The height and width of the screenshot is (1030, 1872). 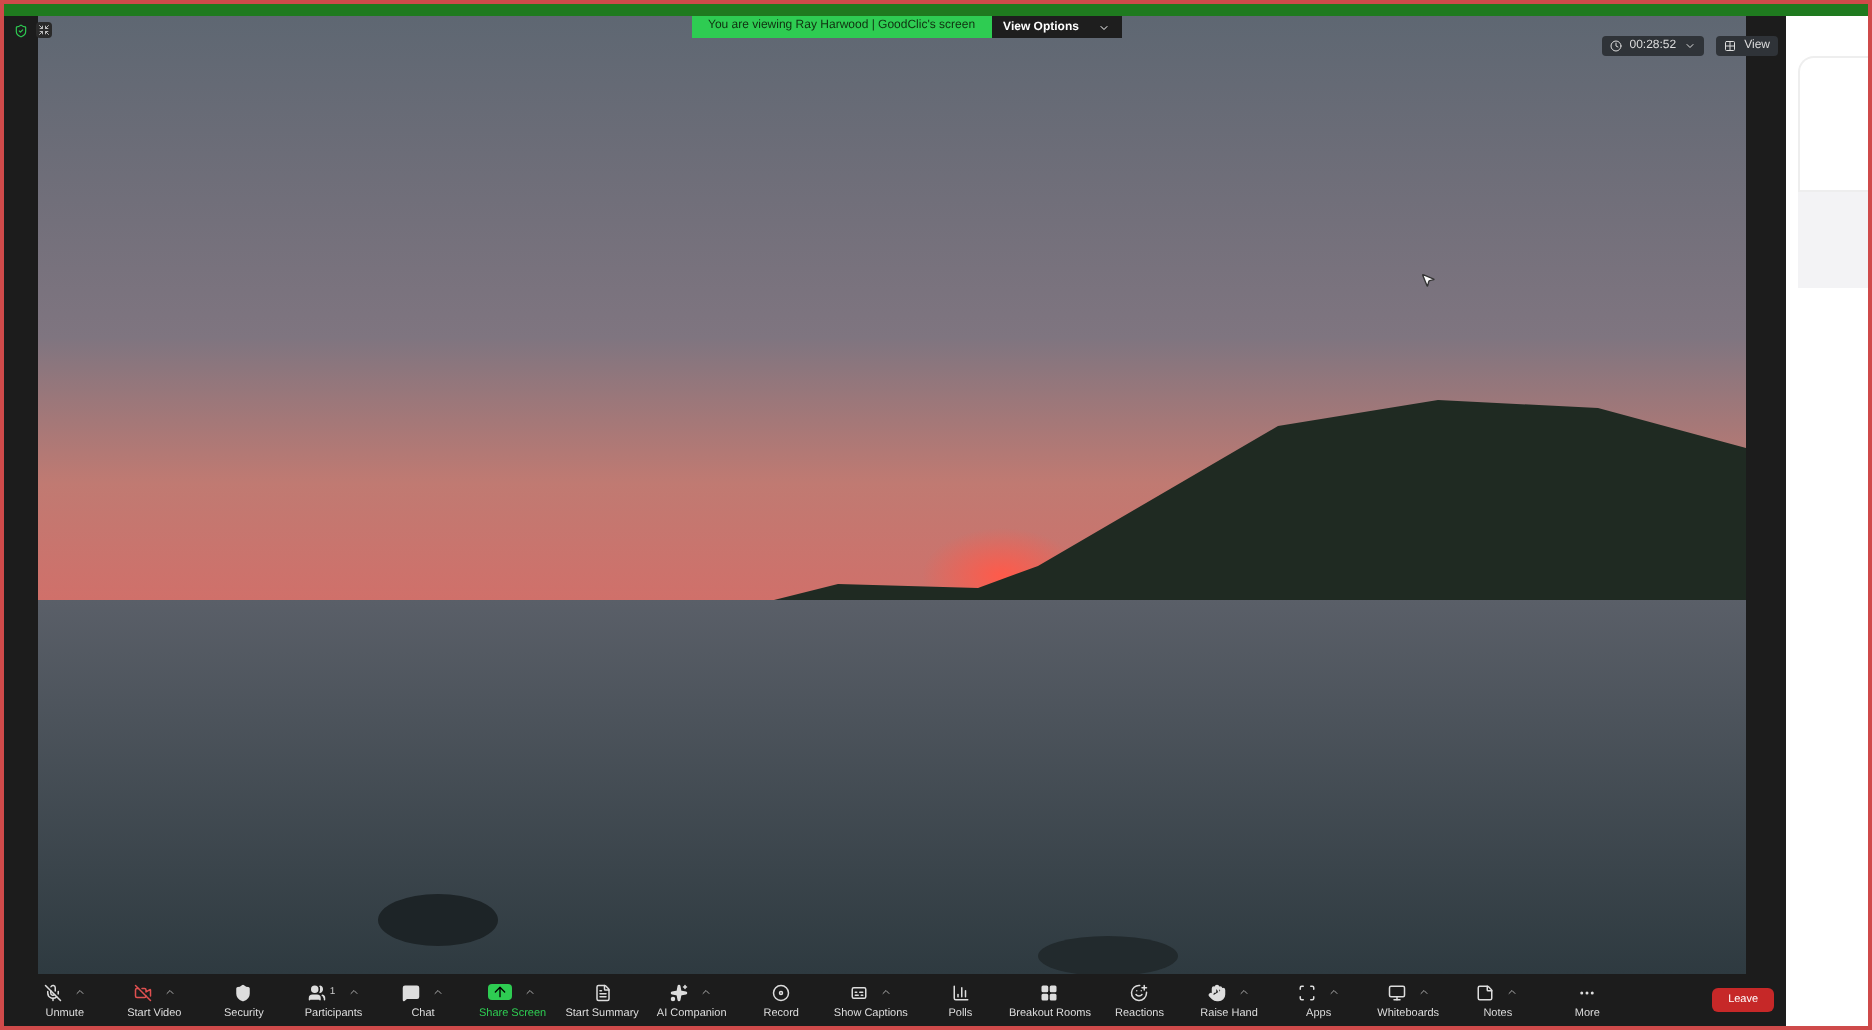 What do you see at coordinates (21, 31) in the screenshot?
I see `shield-check-icon` at bounding box center [21, 31].